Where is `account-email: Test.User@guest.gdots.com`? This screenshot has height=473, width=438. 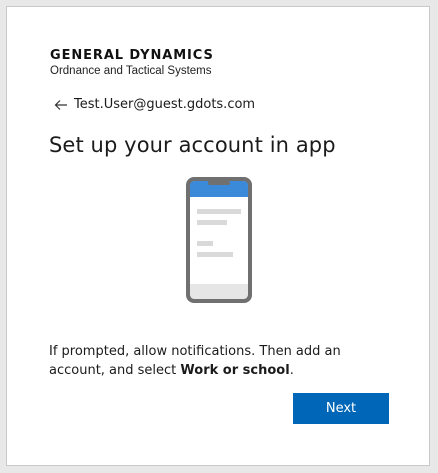
account-email: Test.User@guest.gdots.com is located at coordinates (165, 104).